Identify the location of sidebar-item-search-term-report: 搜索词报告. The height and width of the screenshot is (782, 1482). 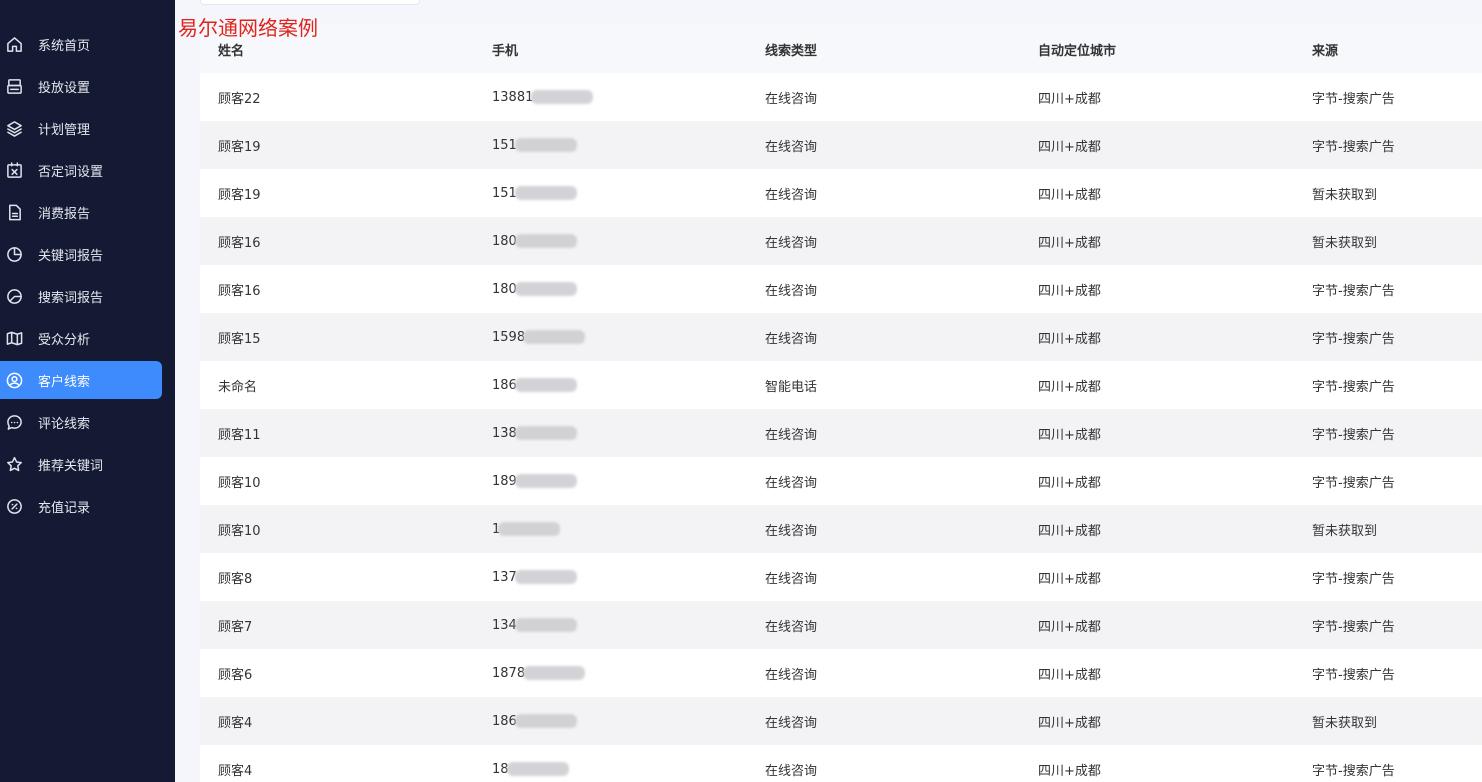
(81, 296).